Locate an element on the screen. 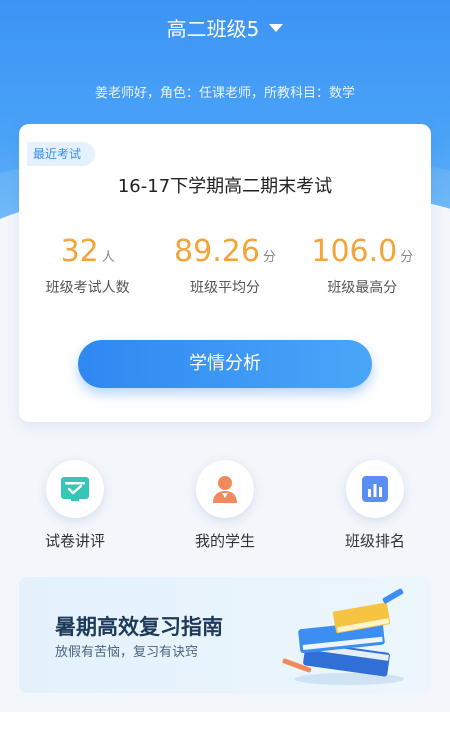 The height and width of the screenshot is (750, 450). stat-label: 班级平均分 is located at coordinates (224, 288).